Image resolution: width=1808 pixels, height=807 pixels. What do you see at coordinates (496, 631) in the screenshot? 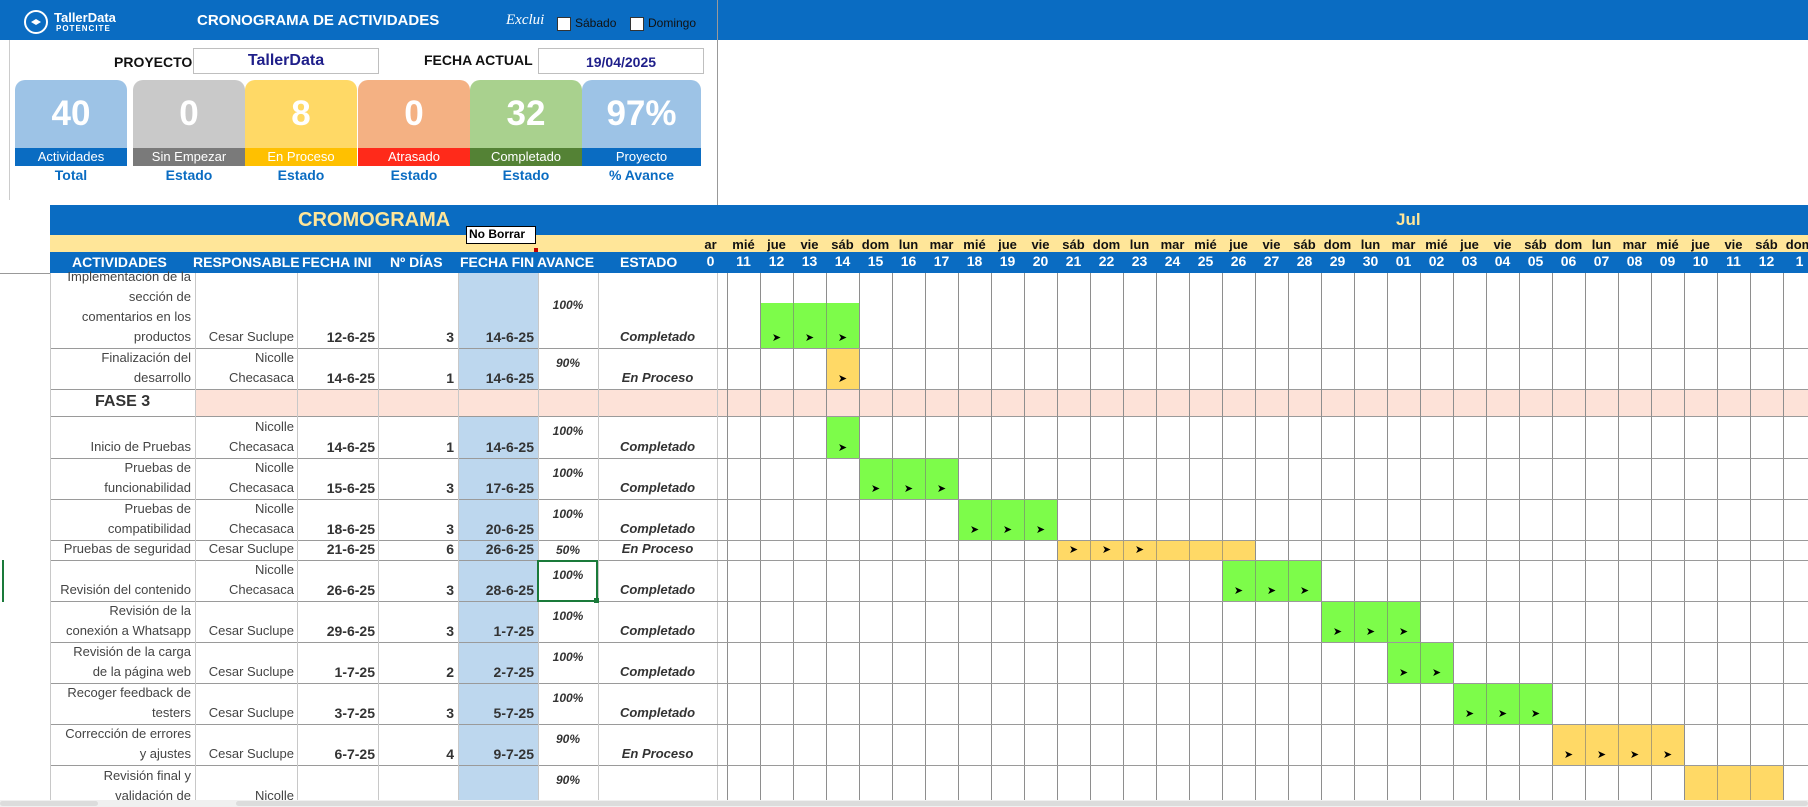
I see `fecha-fin-cell: 1-7-25` at bounding box center [496, 631].